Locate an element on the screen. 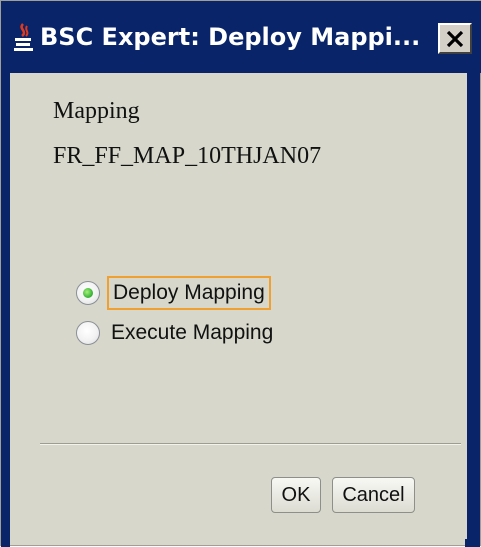 The height and width of the screenshot is (547, 481). window-frame-left is located at coordinates (5, 274).